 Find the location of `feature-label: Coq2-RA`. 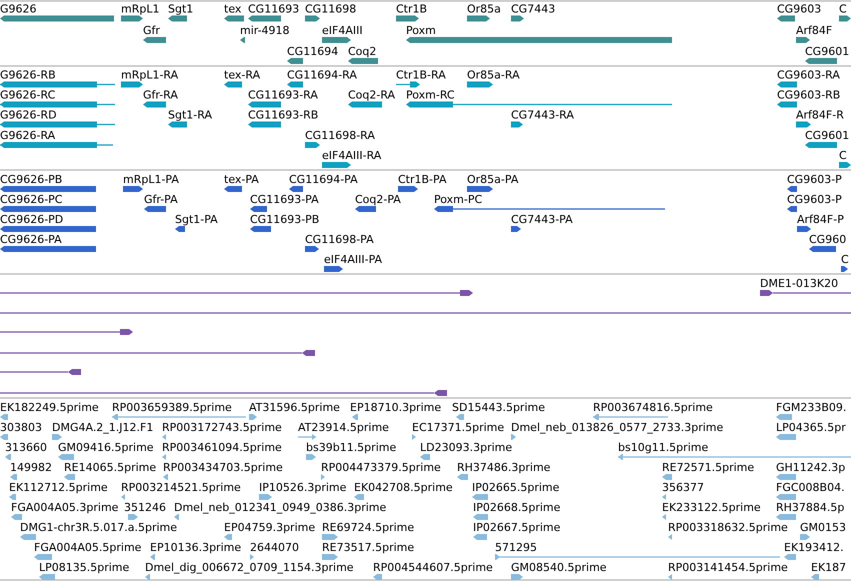

feature-label: Coq2-RA is located at coordinates (372, 95).